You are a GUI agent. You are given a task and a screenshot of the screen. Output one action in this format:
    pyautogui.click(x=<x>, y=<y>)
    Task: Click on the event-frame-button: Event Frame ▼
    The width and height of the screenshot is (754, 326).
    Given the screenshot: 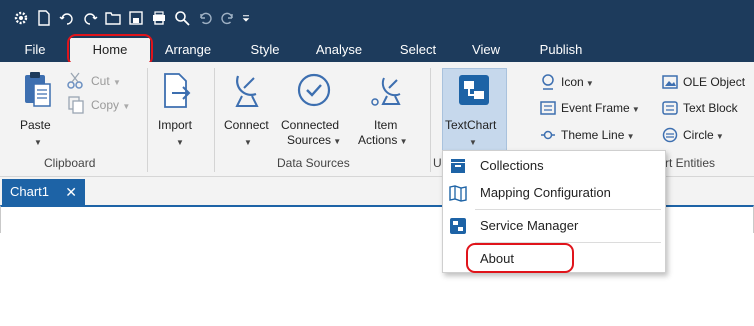 What is the action you would take?
    pyautogui.click(x=600, y=108)
    